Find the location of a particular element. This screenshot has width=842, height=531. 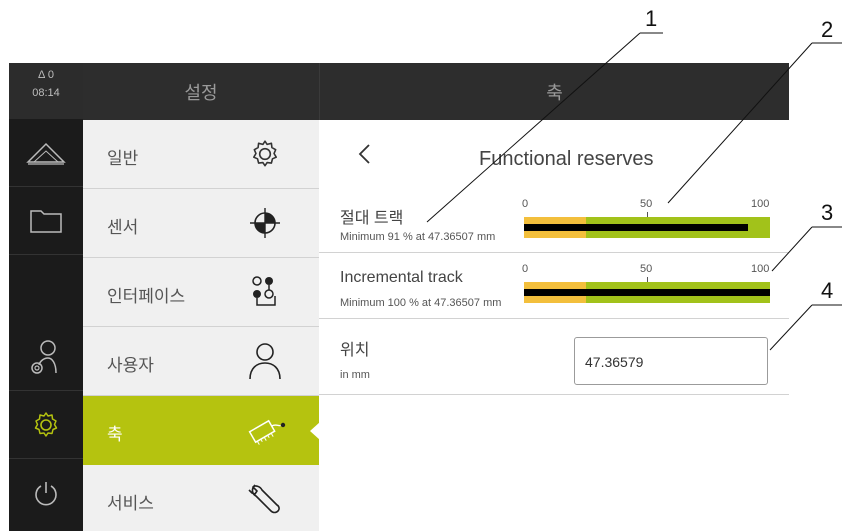

menu-item-label: 센서 is located at coordinates (123, 227).